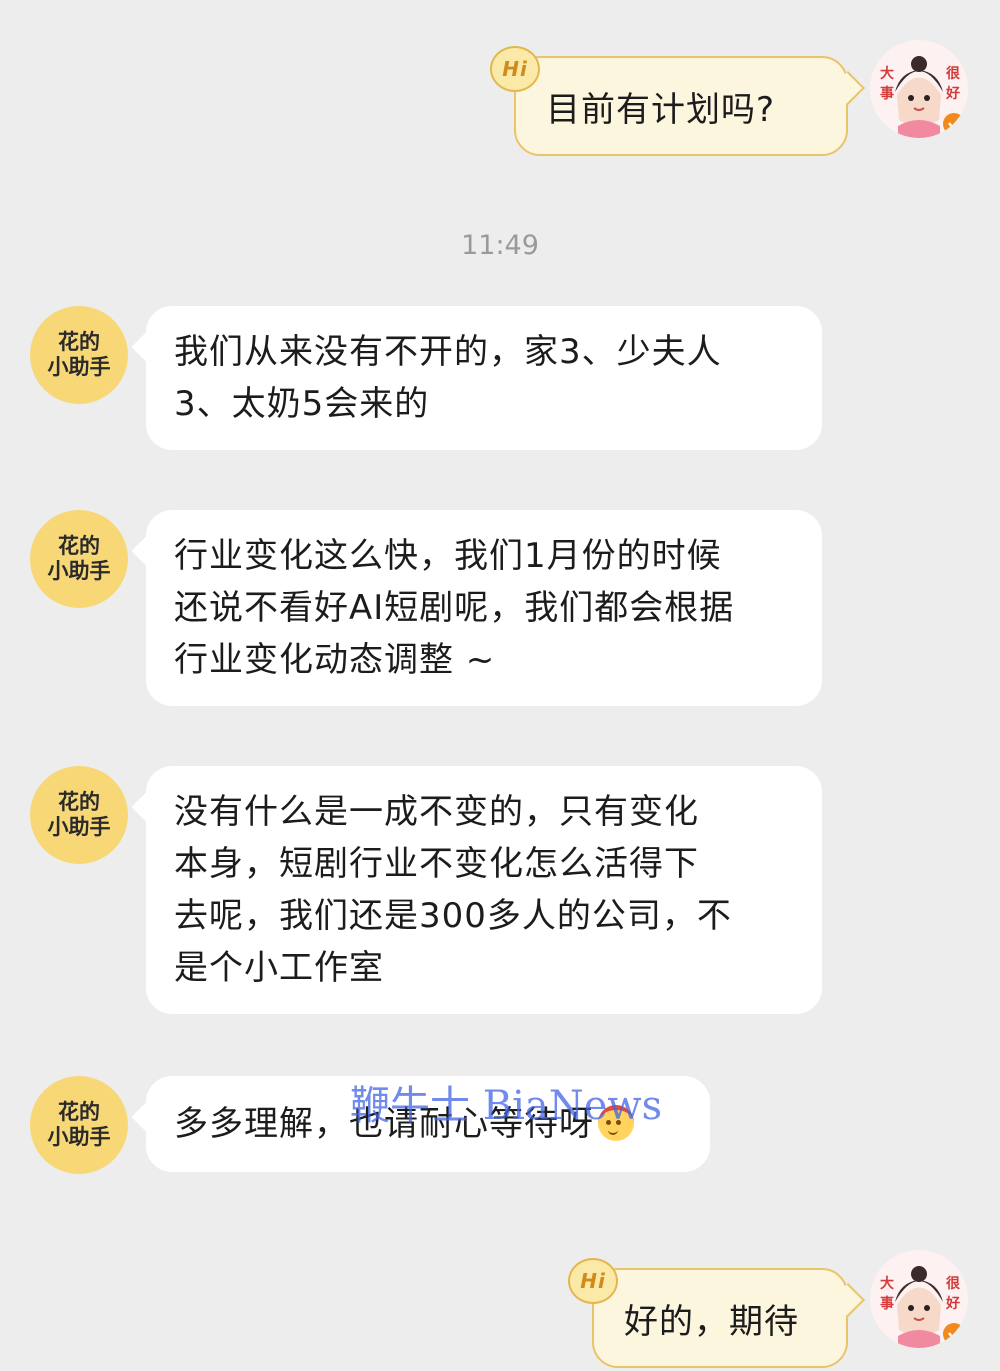  I want to click on message-text: 好的，期待, so click(711, 1321).